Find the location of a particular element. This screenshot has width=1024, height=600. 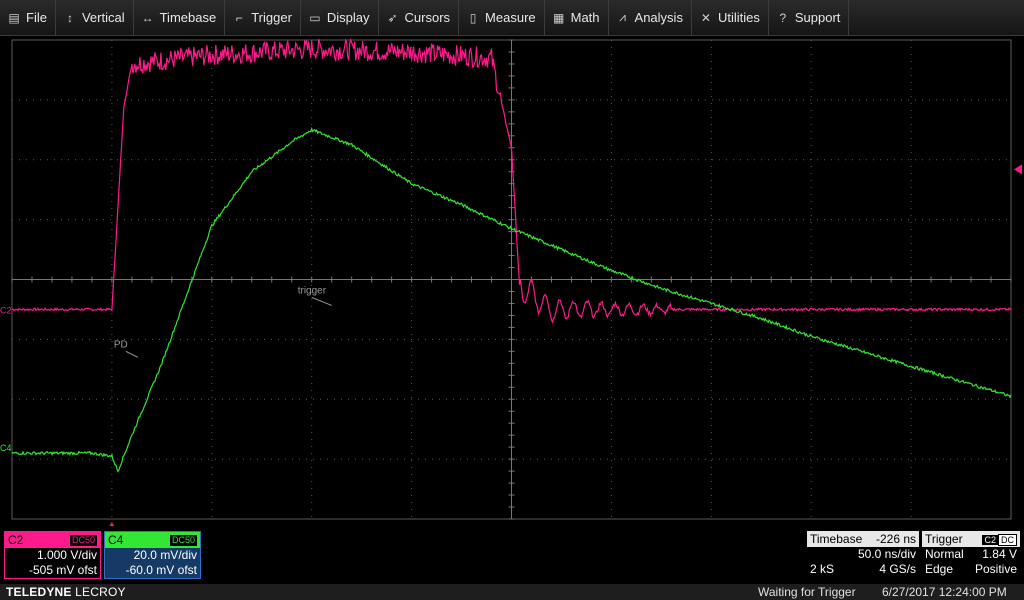

wrench-icon: ✕ is located at coordinates (705, 17).